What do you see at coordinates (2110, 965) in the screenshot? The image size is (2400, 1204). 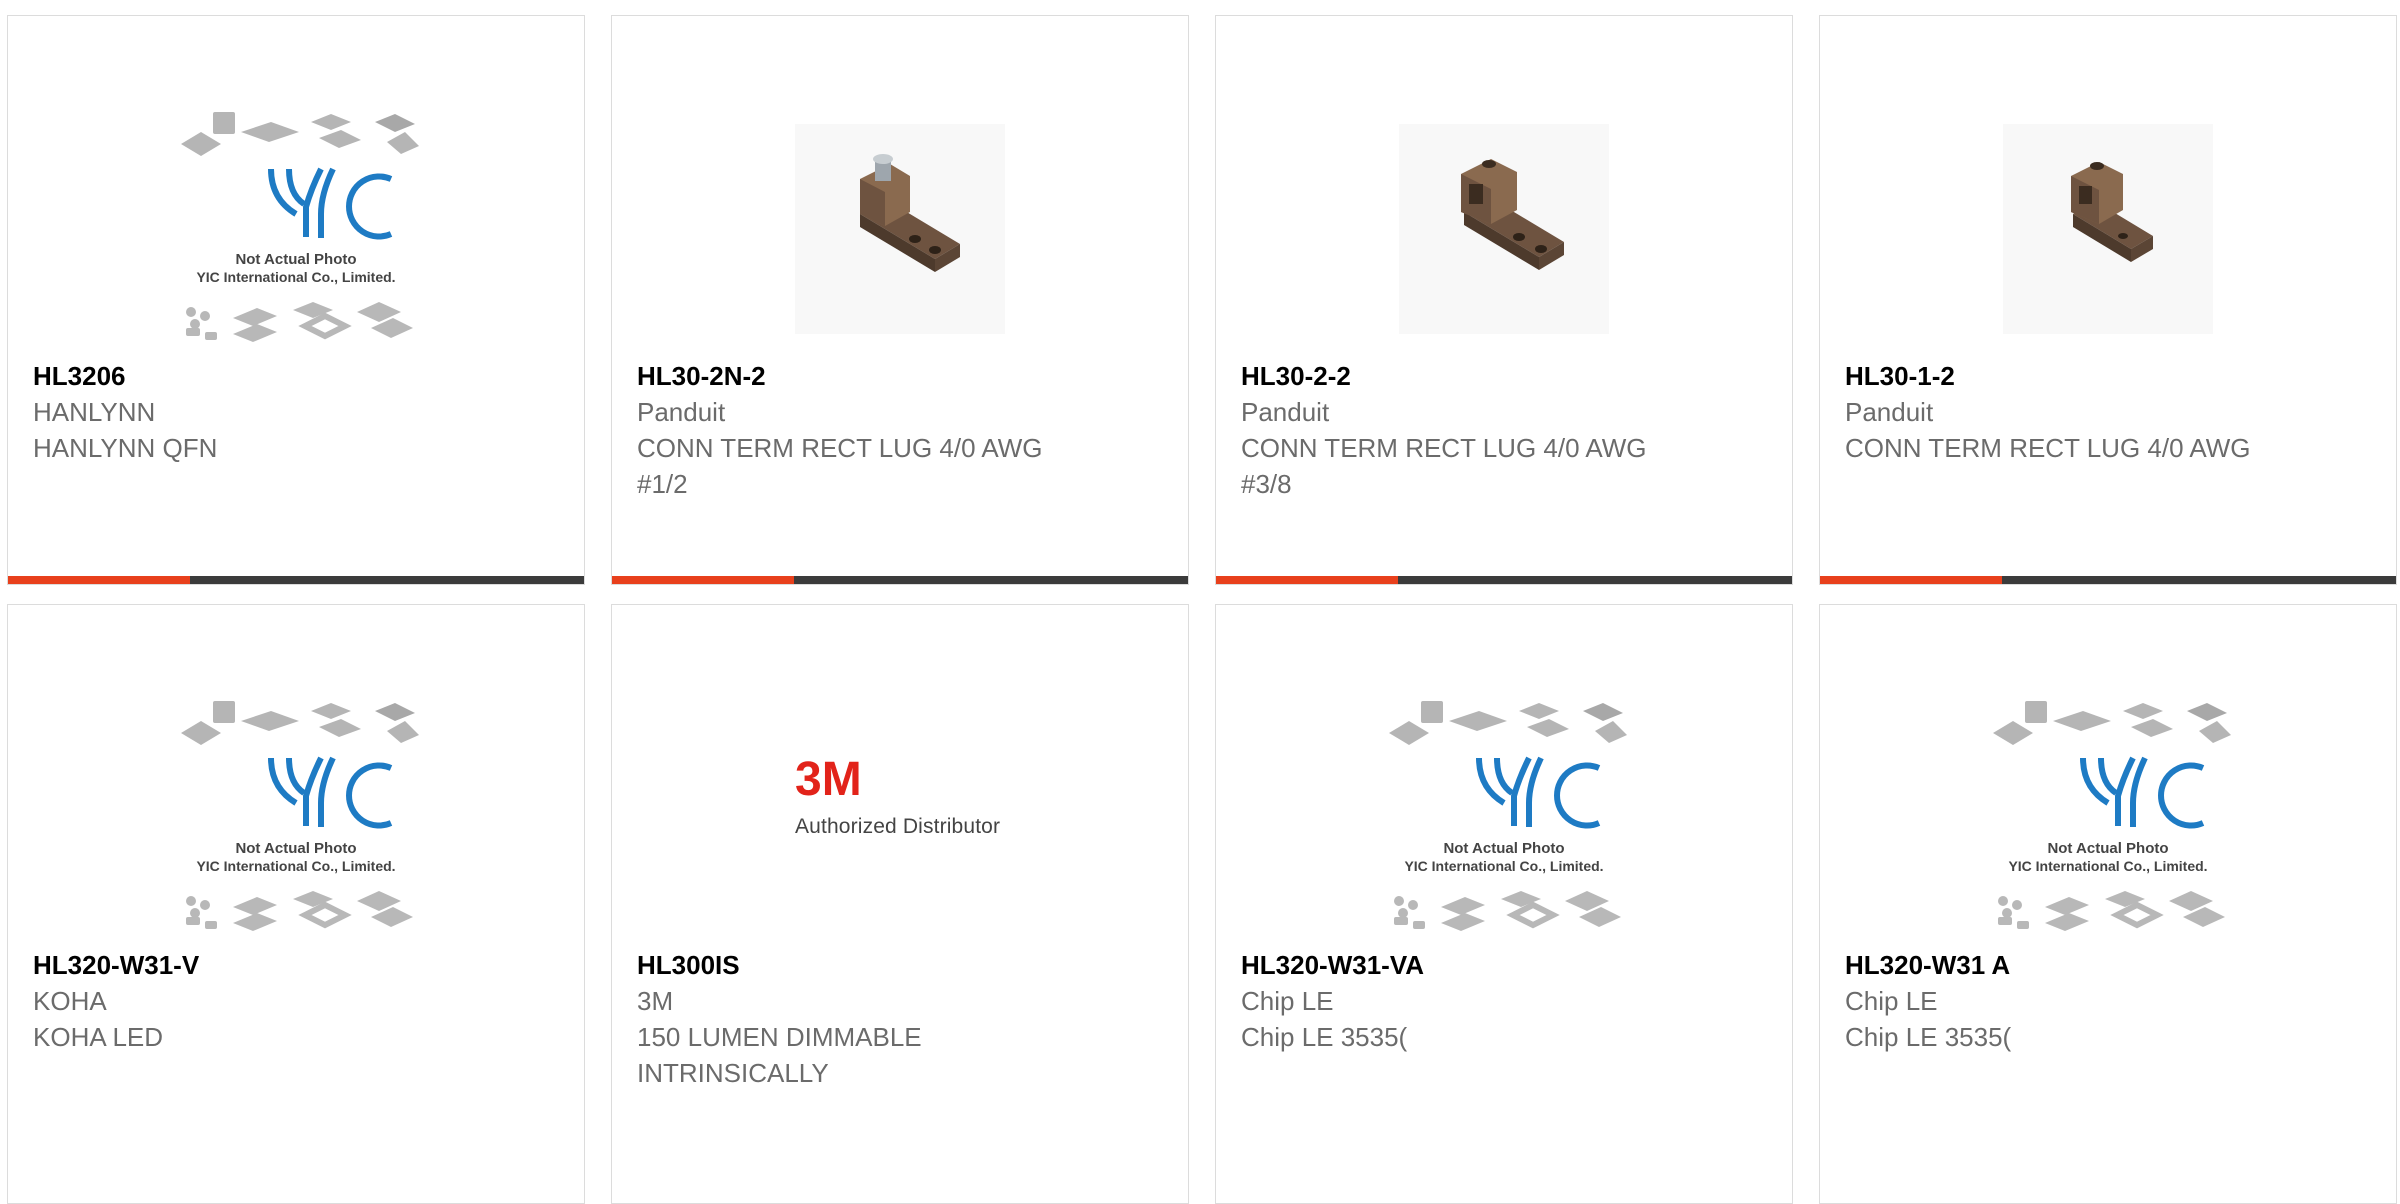 I see `product-part-number: HL320-W31 A` at bounding box center [2110, 965].